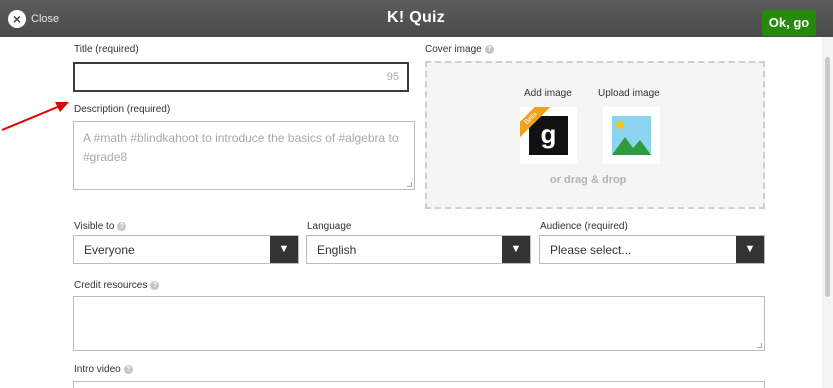 The height and width of the screenshot is (388, 833). Describe the element at coordinates (241, 77) in the screenshot. I see `title-input: 95` at that location.